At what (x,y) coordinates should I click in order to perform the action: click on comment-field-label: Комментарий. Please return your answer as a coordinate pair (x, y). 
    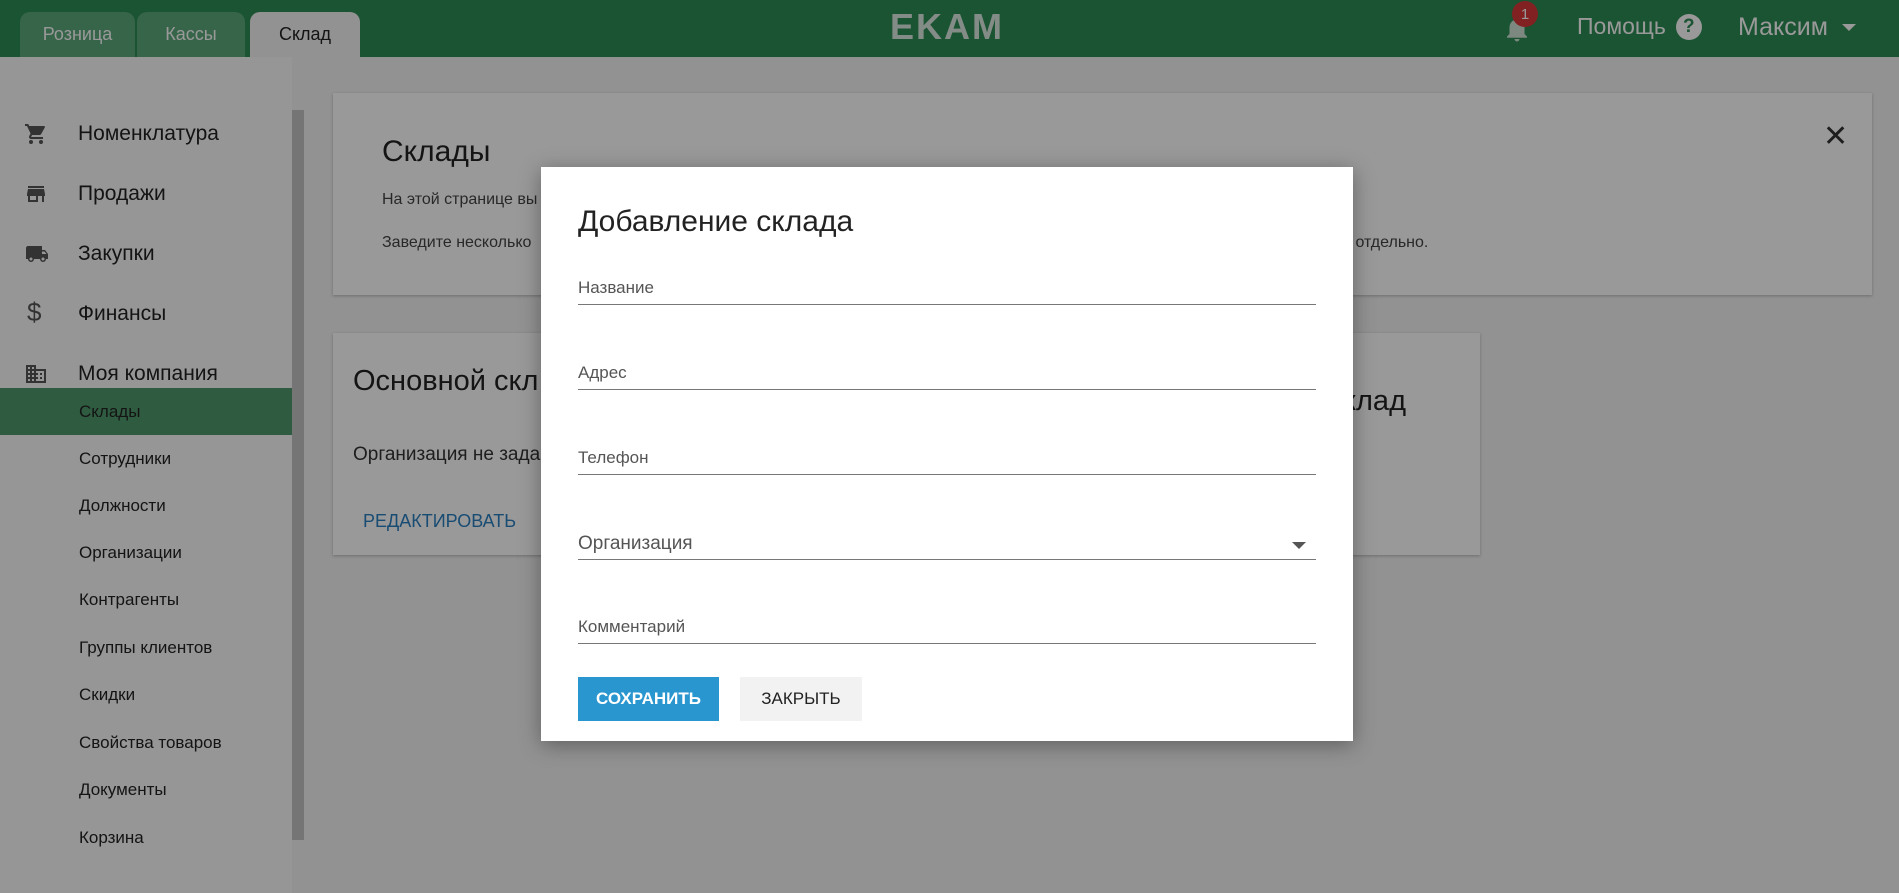
    Looking at the image, I should click on (632, 626).